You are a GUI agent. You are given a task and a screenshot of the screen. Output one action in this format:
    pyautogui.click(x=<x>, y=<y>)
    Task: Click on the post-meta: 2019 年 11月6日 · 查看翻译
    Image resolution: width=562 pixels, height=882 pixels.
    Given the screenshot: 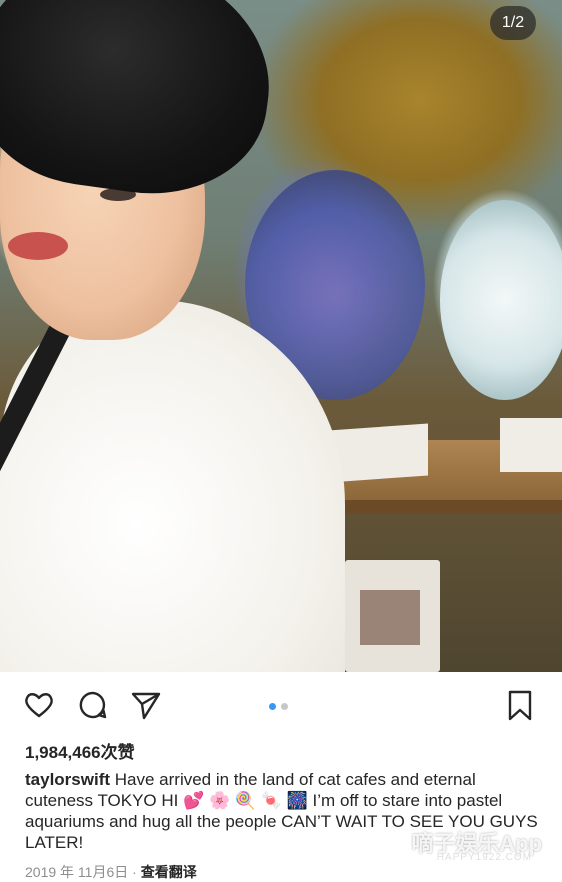 What is the action you would take?
    pyautogui.click(x=111, y=872)
    